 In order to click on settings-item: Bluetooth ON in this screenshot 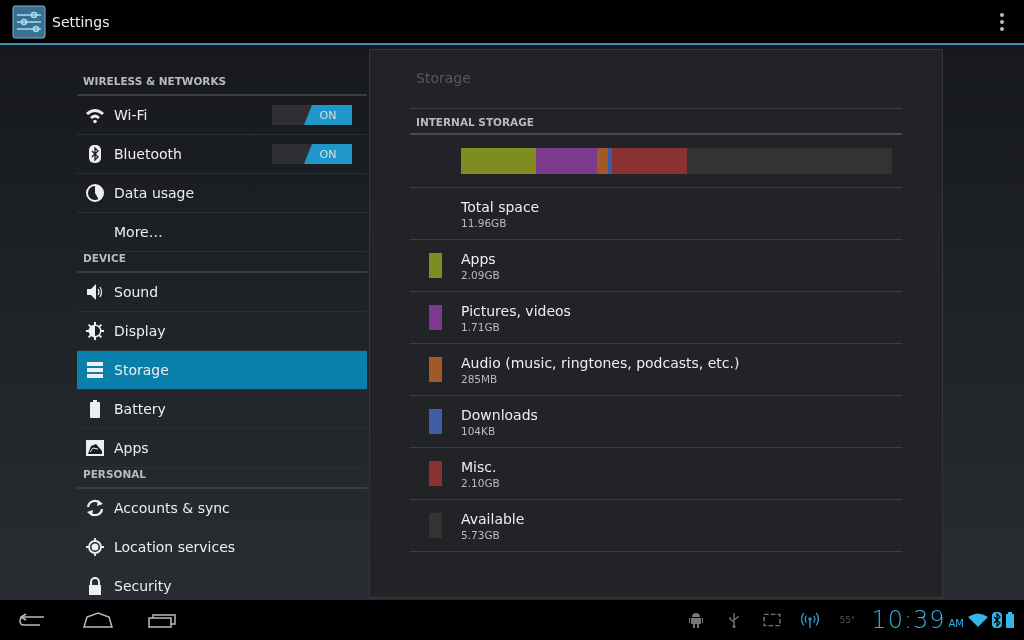, I will do `click(222, 154)`.